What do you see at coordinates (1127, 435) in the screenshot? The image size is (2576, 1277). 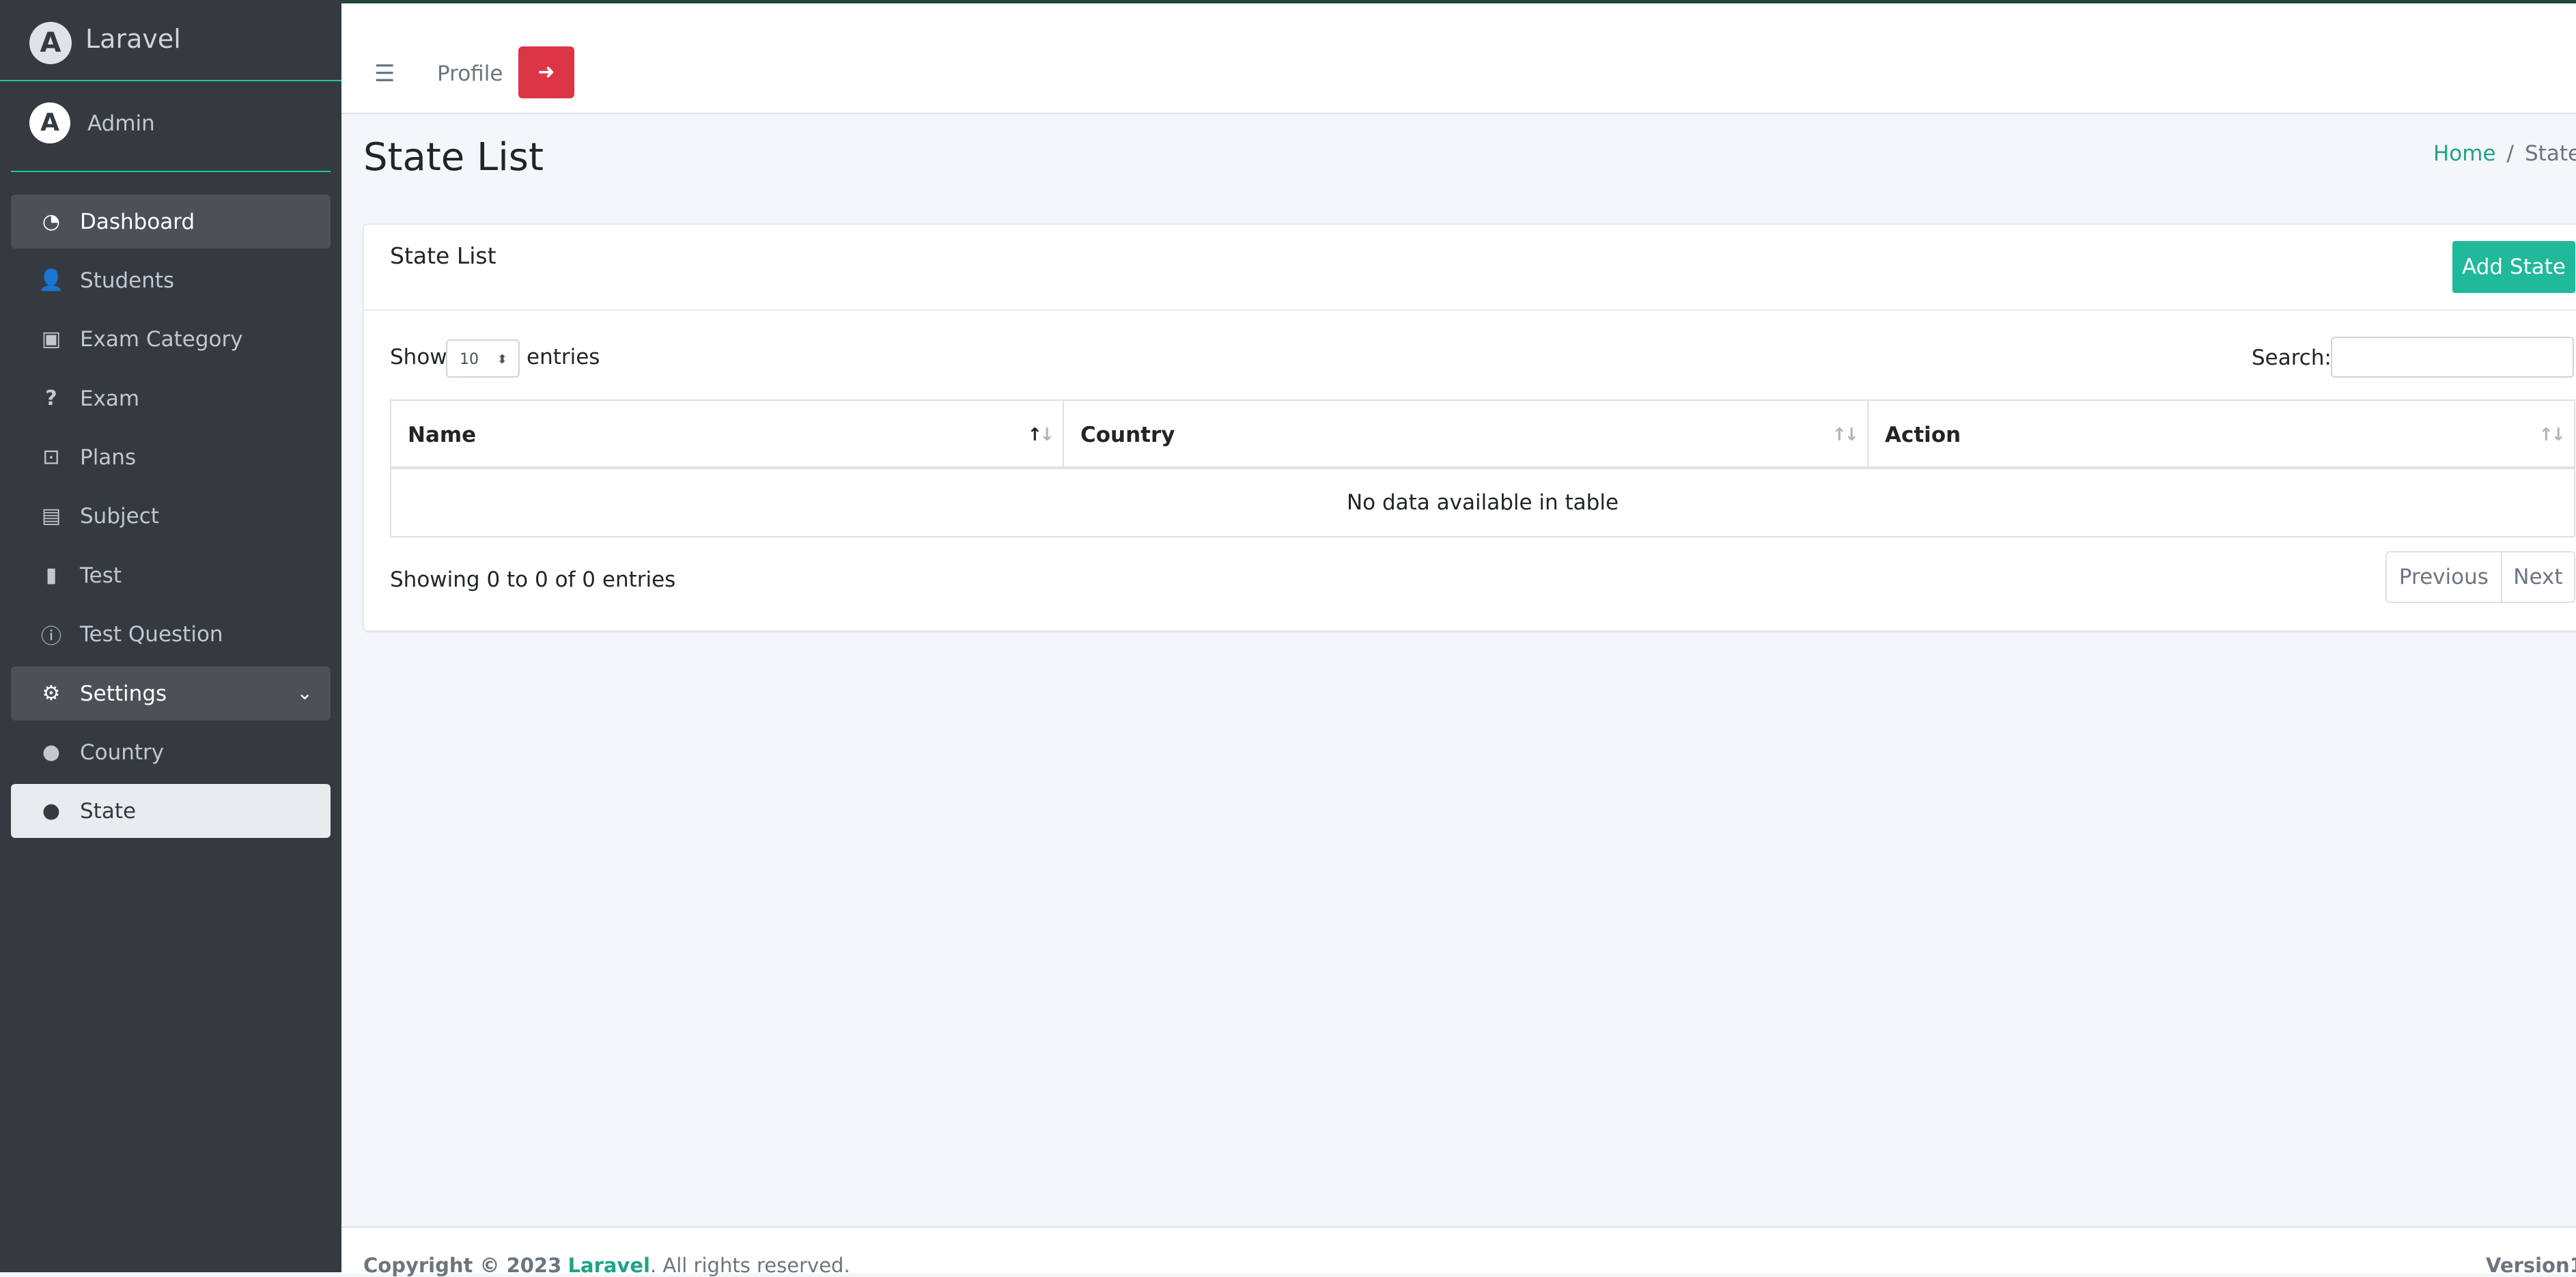 I see `column-header-label: Country` at bounding box center [1127, 435].